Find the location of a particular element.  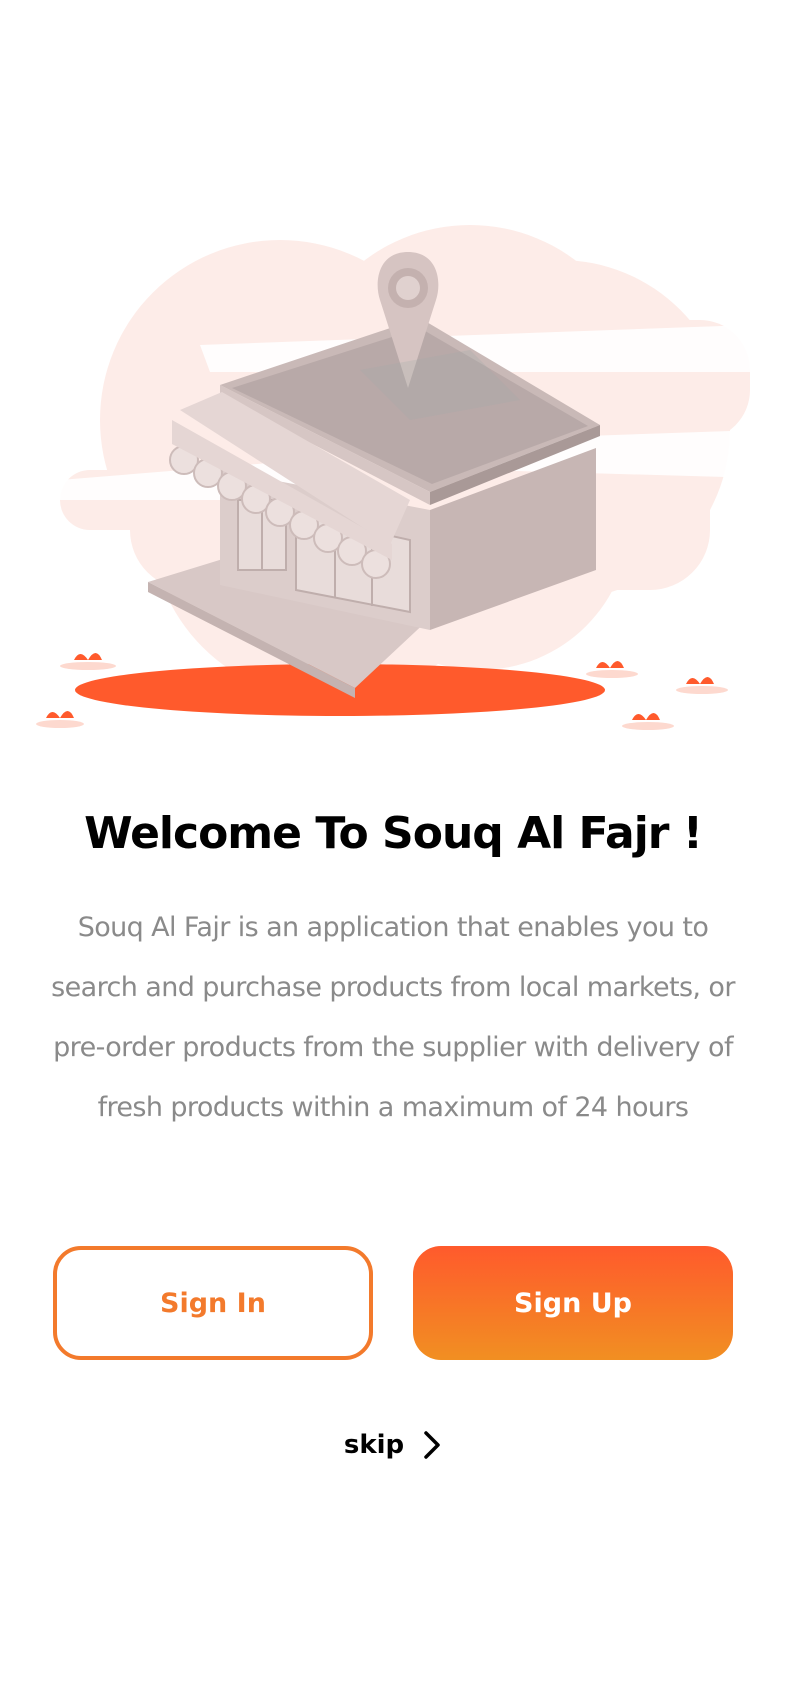

chevron-right-icon is located at coordinates (432, 1445).